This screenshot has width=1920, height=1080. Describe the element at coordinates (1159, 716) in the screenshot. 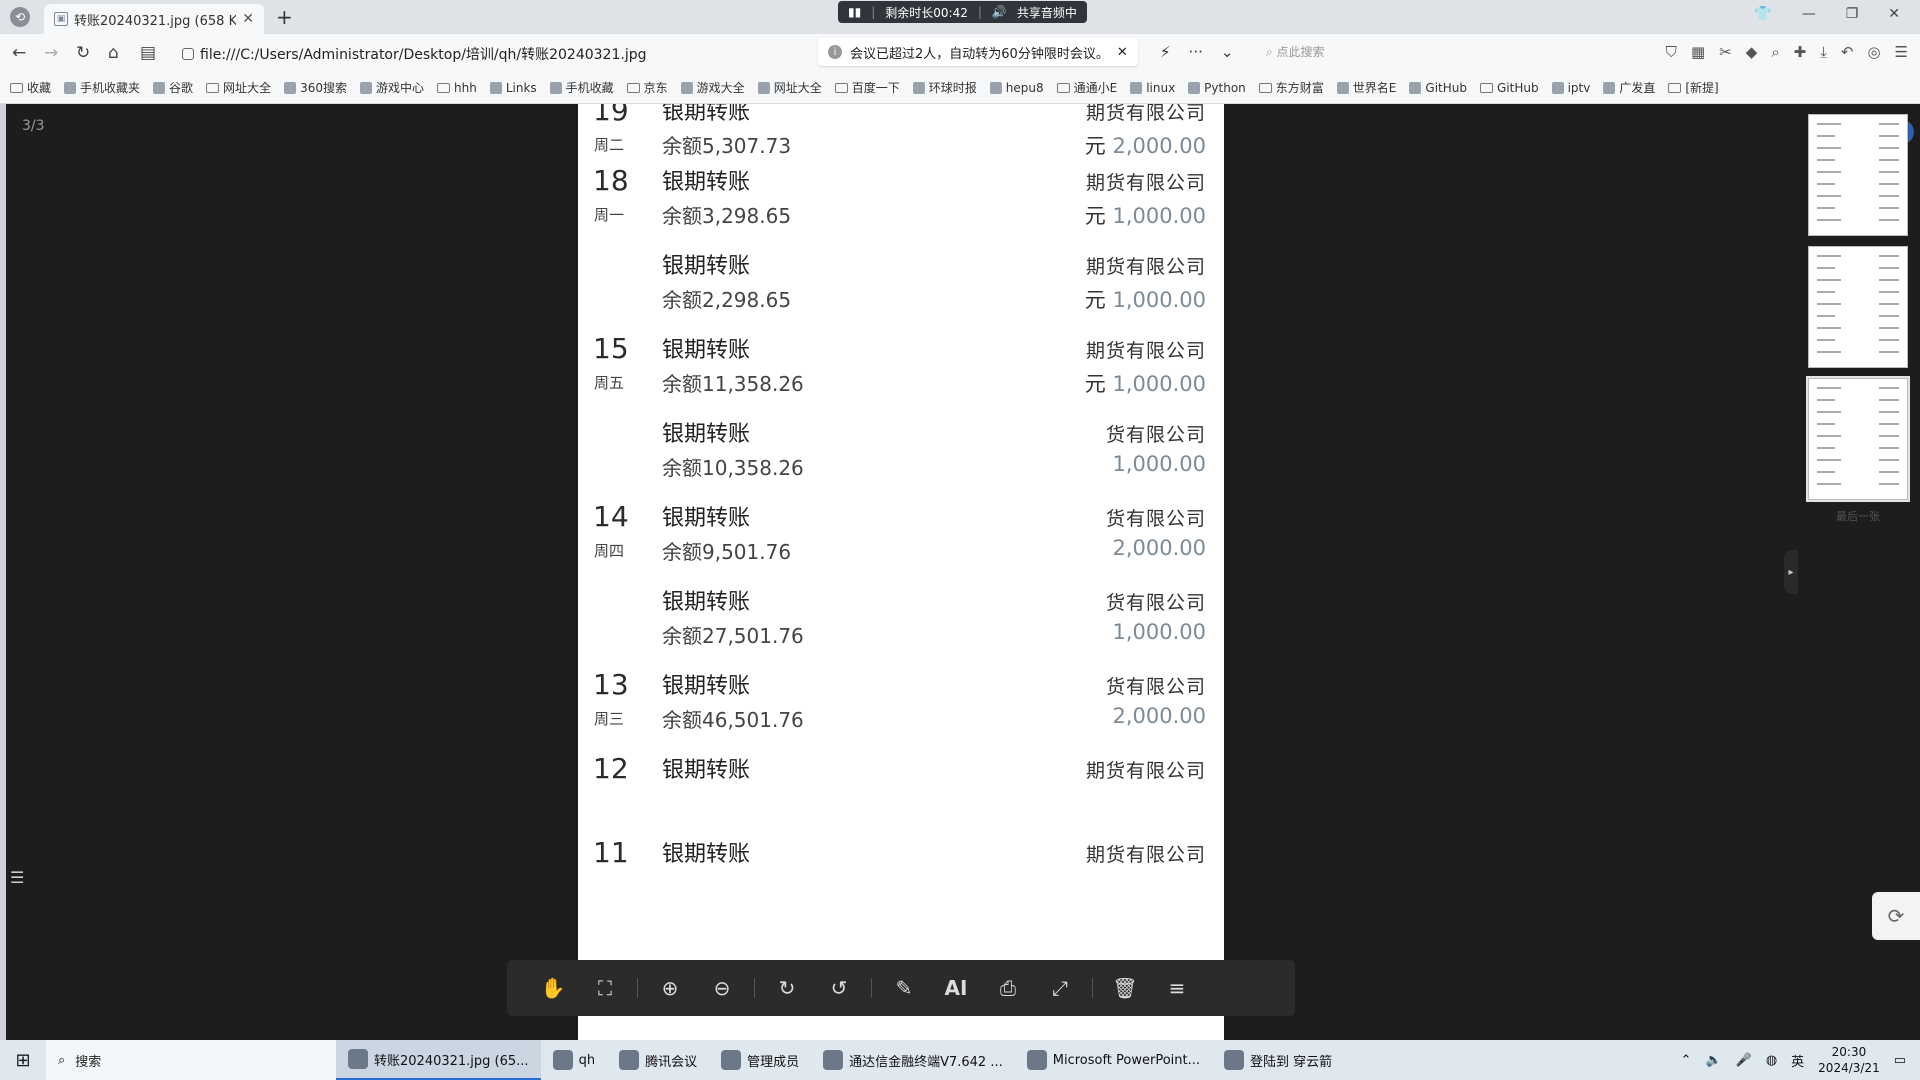

I see `entry-amount: 2,000.00` at that location.